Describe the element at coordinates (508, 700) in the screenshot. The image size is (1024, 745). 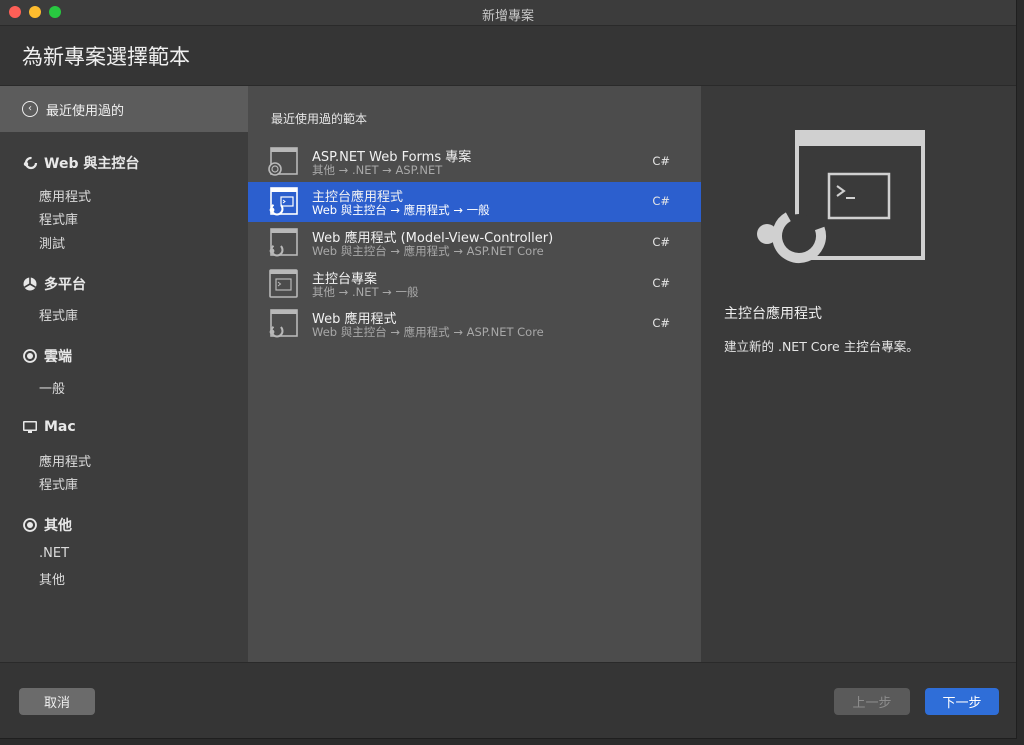
I see `dialog-footer: 取消 上一步 下一步` at that location.